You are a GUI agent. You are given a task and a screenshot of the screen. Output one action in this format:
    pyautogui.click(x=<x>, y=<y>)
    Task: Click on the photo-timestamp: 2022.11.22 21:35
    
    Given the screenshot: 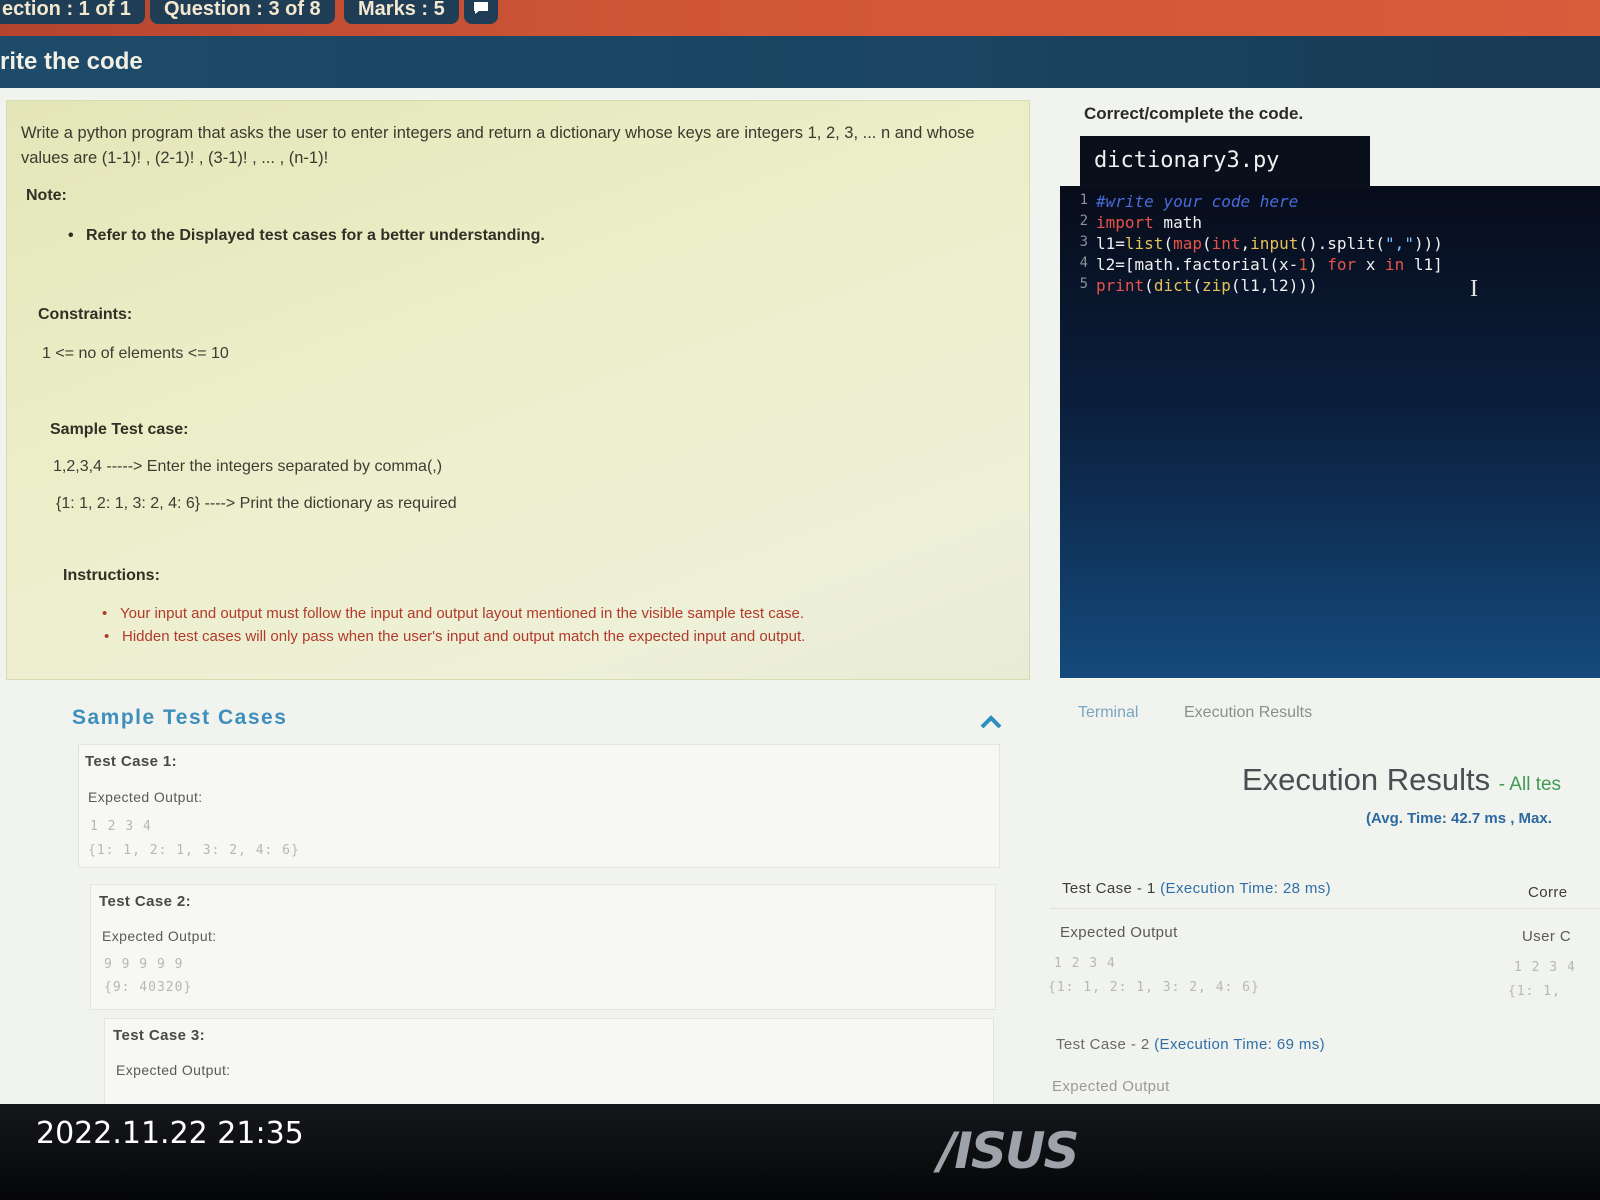 What is the action you would take?
    pyautogui.click(x=170, y=1133)
    